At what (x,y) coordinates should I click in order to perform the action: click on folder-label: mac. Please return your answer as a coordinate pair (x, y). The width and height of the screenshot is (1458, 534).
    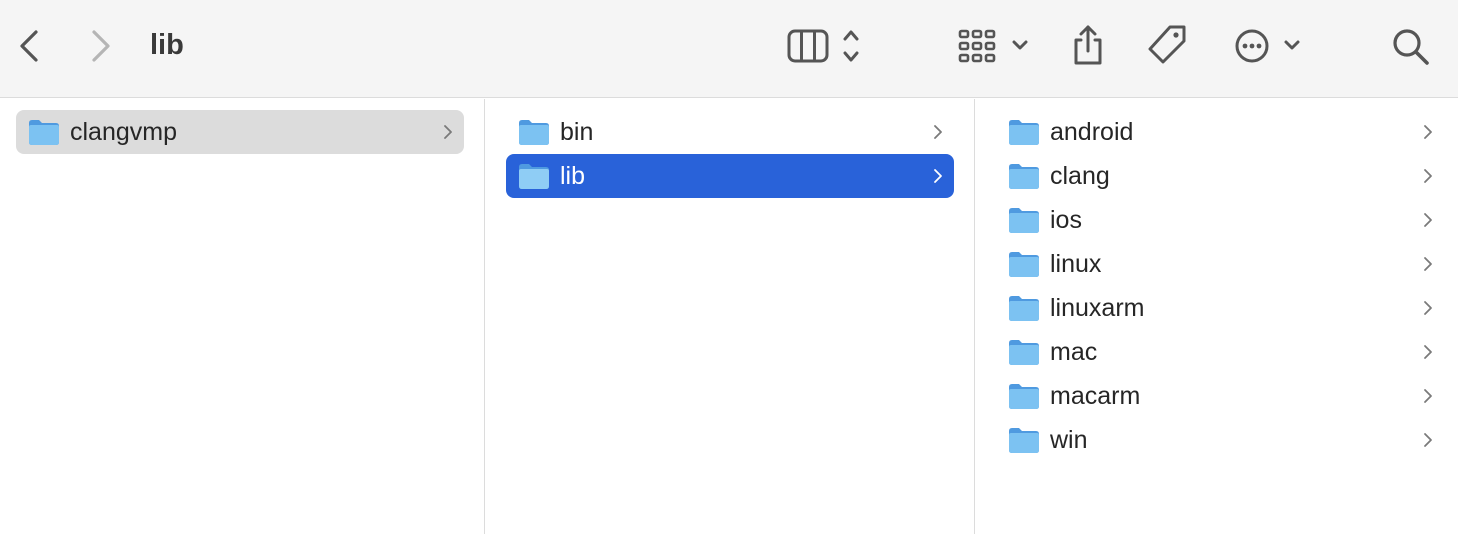
    Looking at the image, I should click on (1074, 351).